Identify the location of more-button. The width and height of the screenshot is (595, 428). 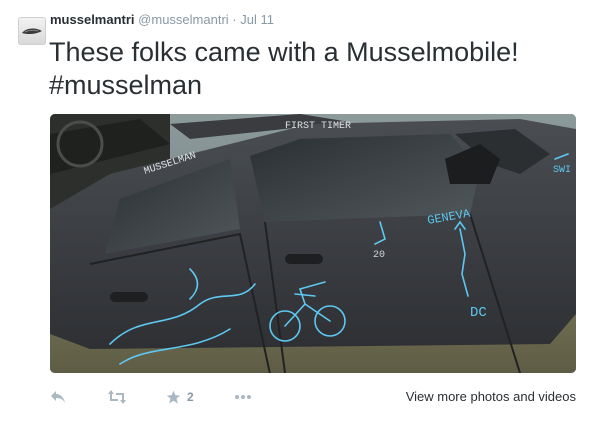
(243, 397).